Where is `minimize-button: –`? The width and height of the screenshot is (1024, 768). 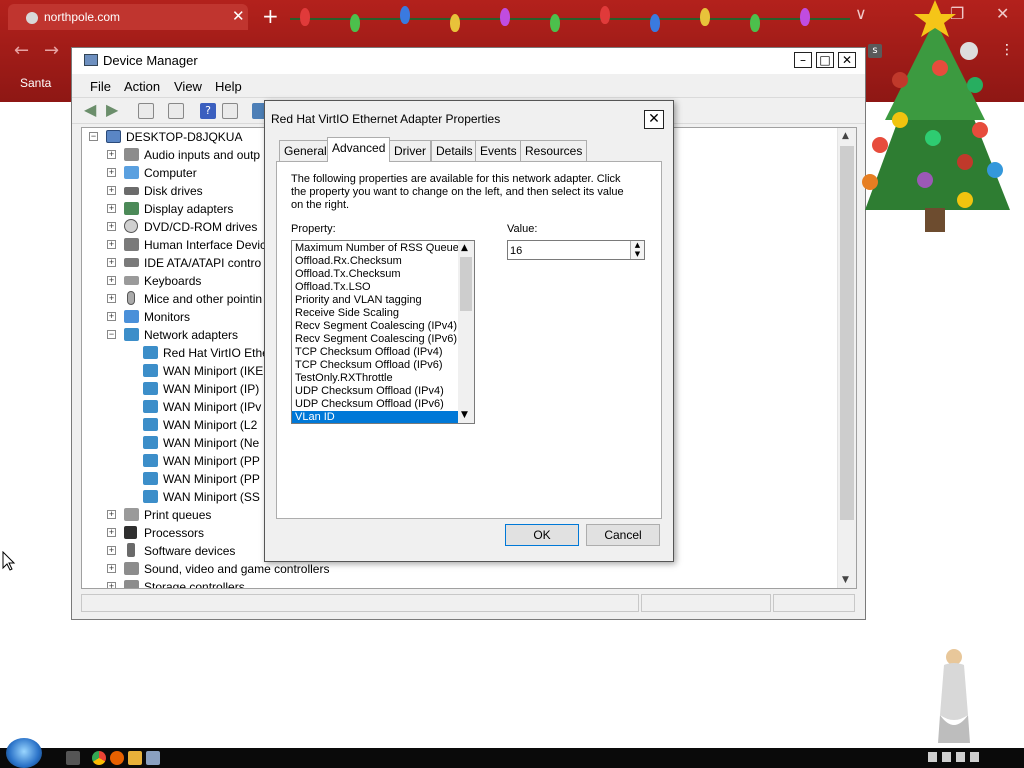
minimize-button: – is located at coordinates (803, 60).